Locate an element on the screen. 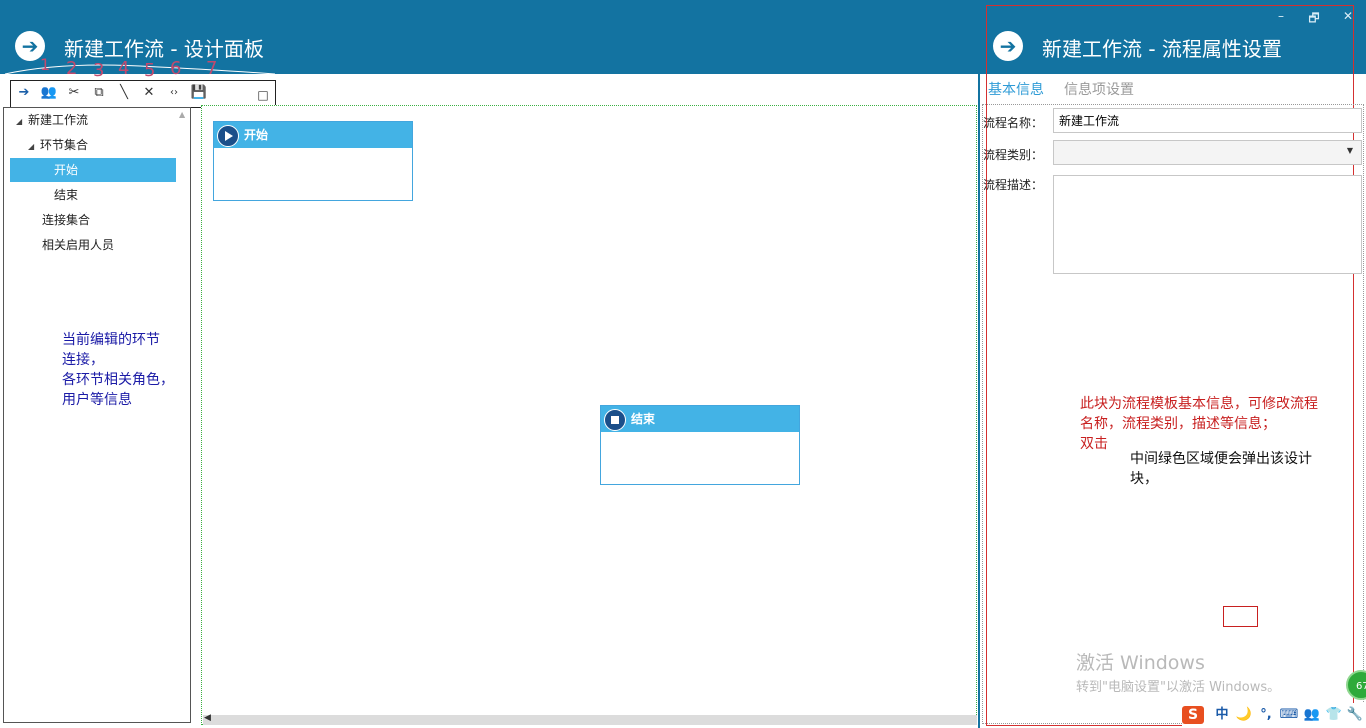 Image resolution: width=1366 pixels, height=728 pixels. right-note-line: 此块为流程模板基本信息，可修改流程 is located at coordinates (1199, 404).